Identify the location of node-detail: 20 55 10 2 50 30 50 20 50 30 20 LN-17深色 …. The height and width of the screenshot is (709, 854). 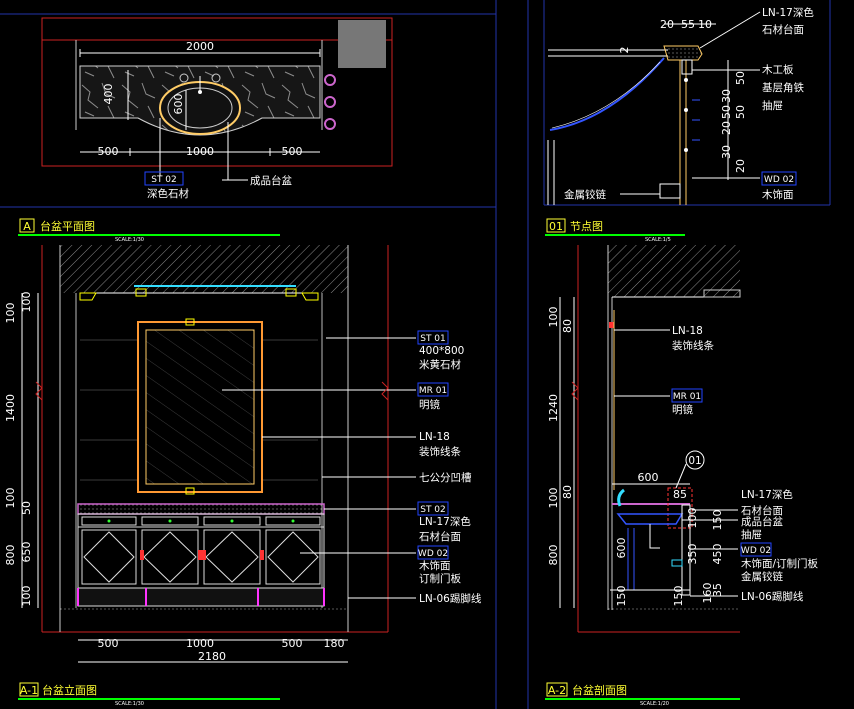
(679, 124).